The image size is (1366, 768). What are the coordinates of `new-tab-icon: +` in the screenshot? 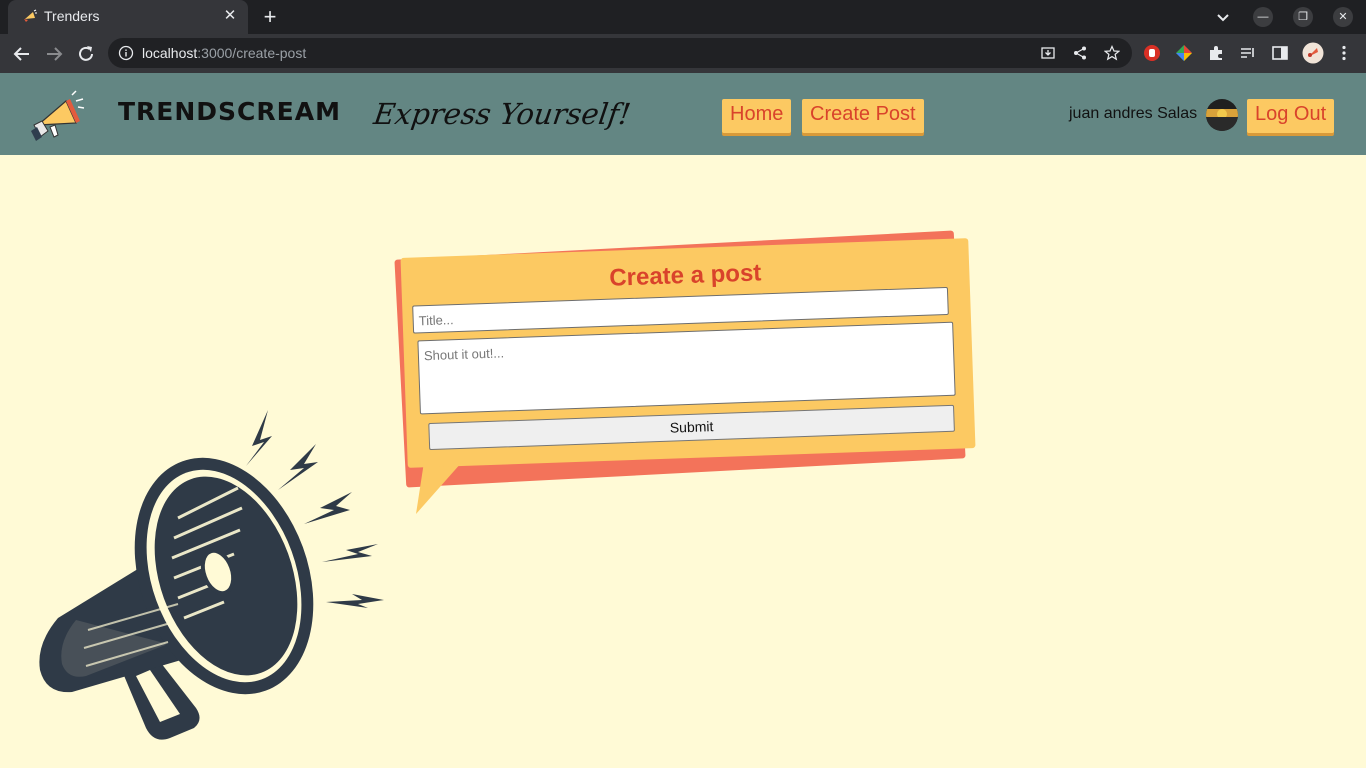 It's located at (270, 17).